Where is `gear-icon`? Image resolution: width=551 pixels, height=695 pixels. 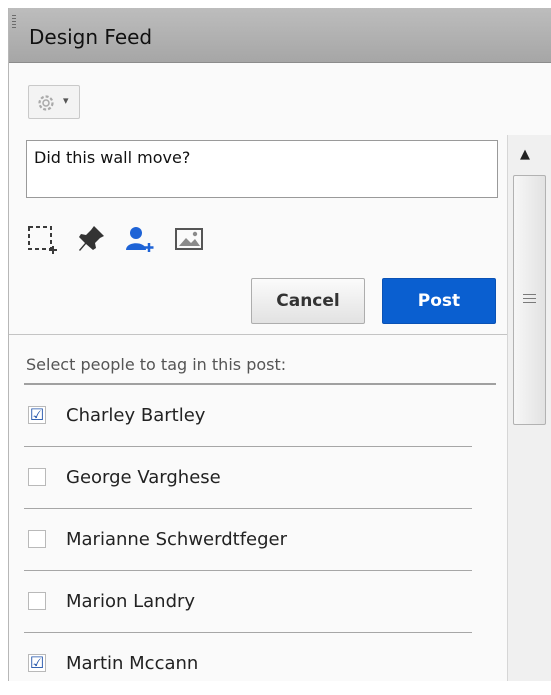
gear-icon is located at coordinates (46, 103).